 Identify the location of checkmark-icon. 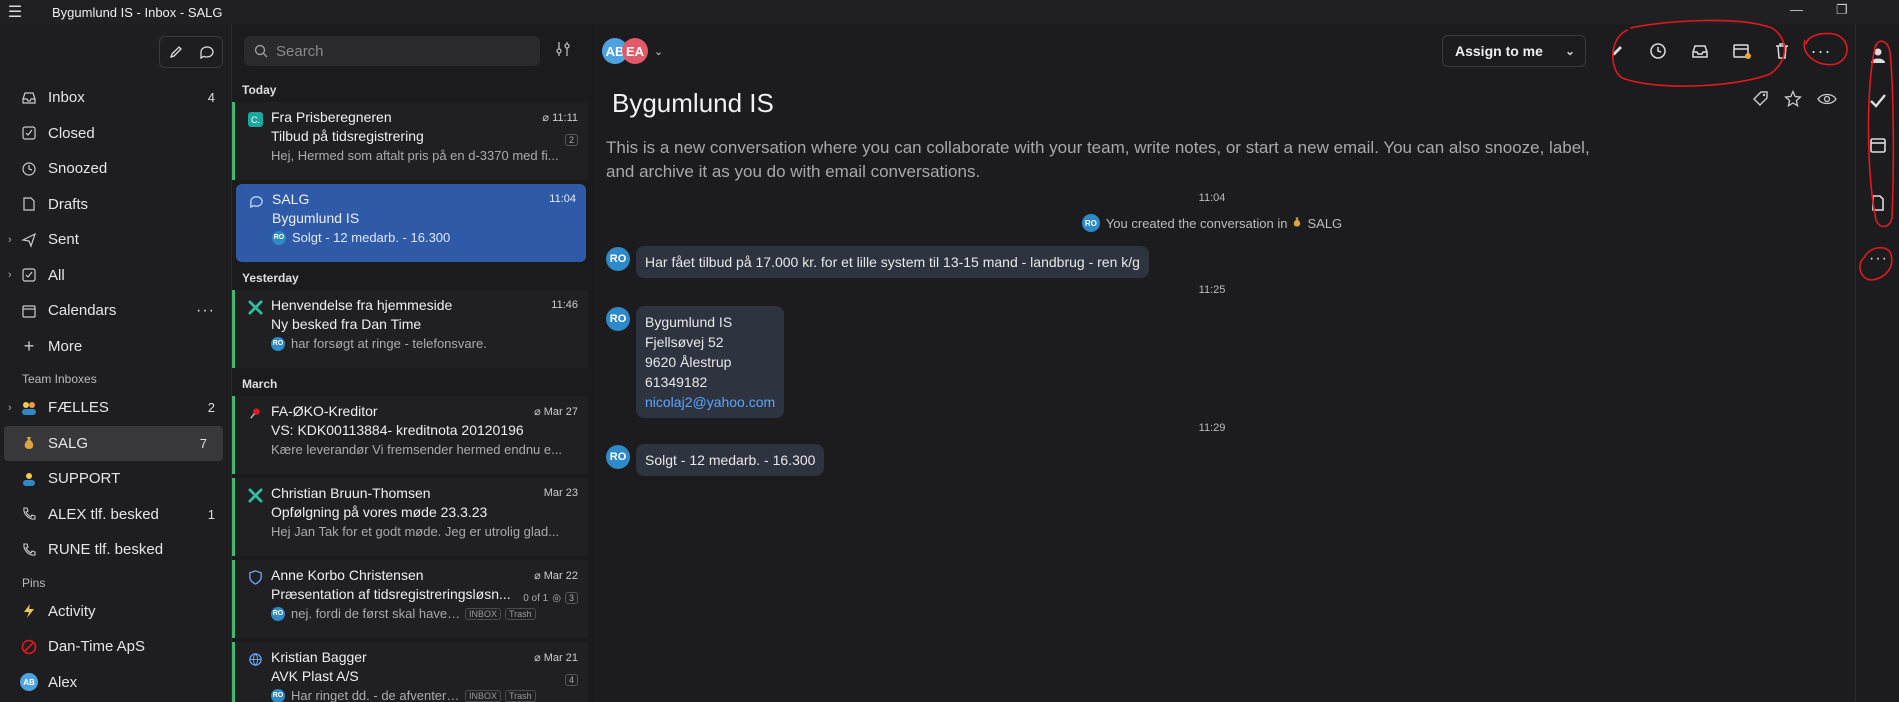
(1878, 101).